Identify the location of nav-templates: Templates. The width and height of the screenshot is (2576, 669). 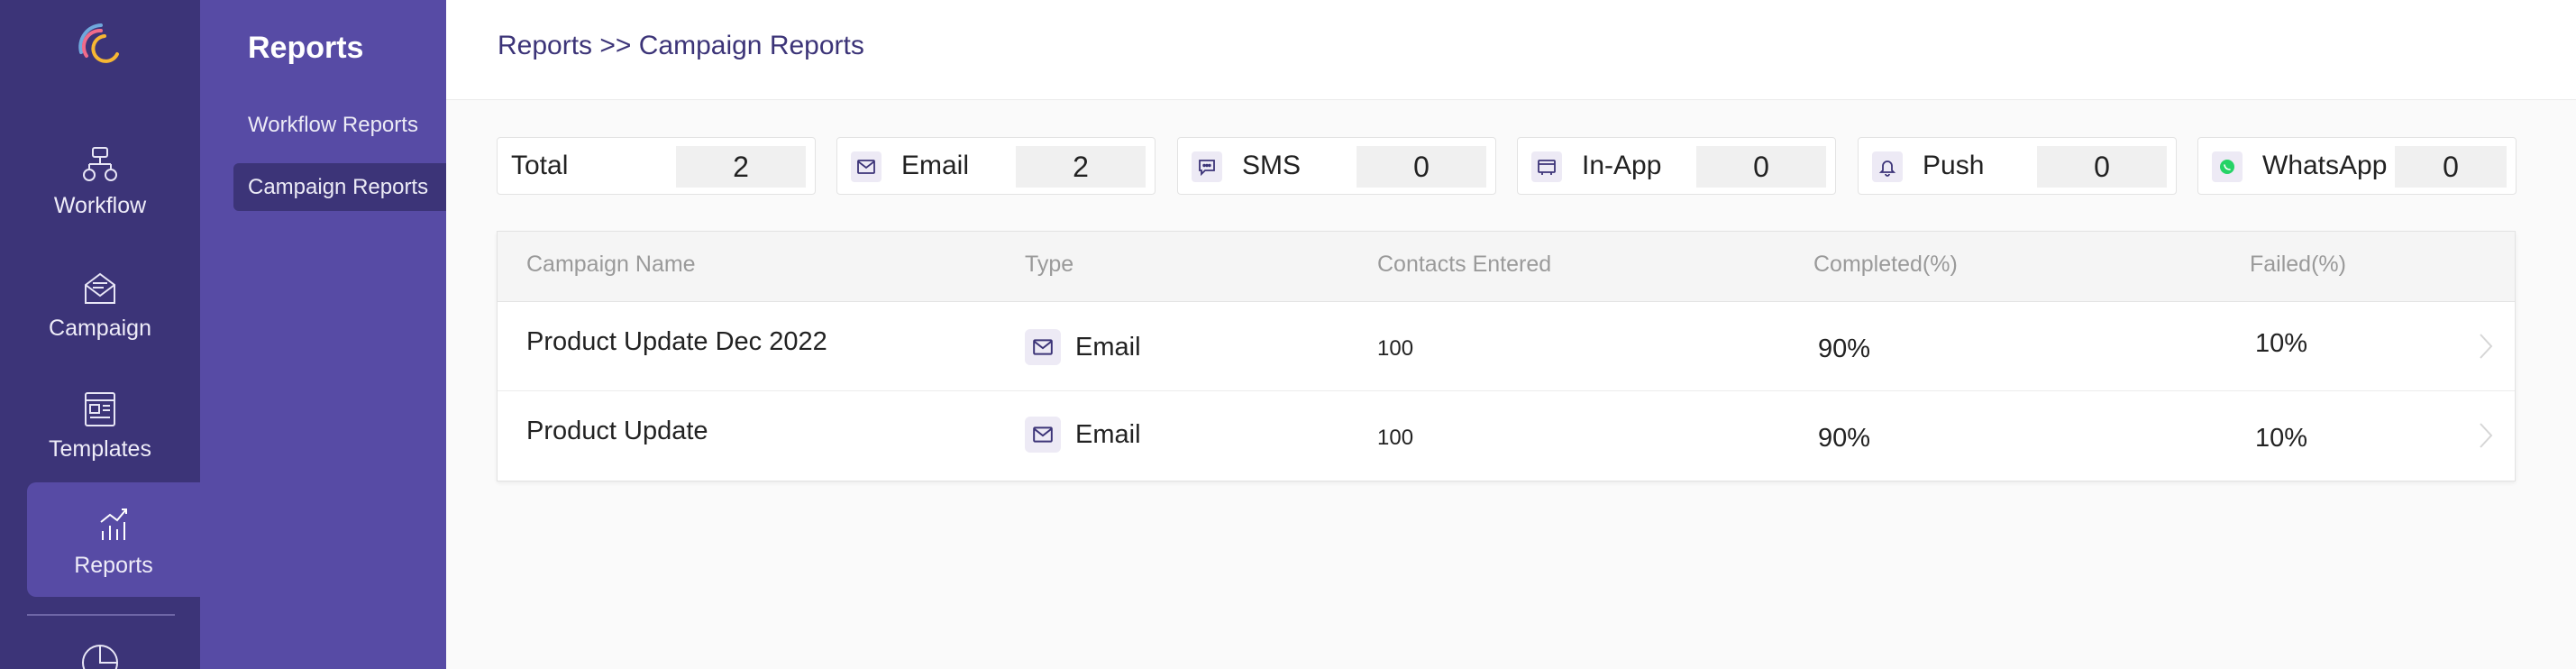
(100, 425).